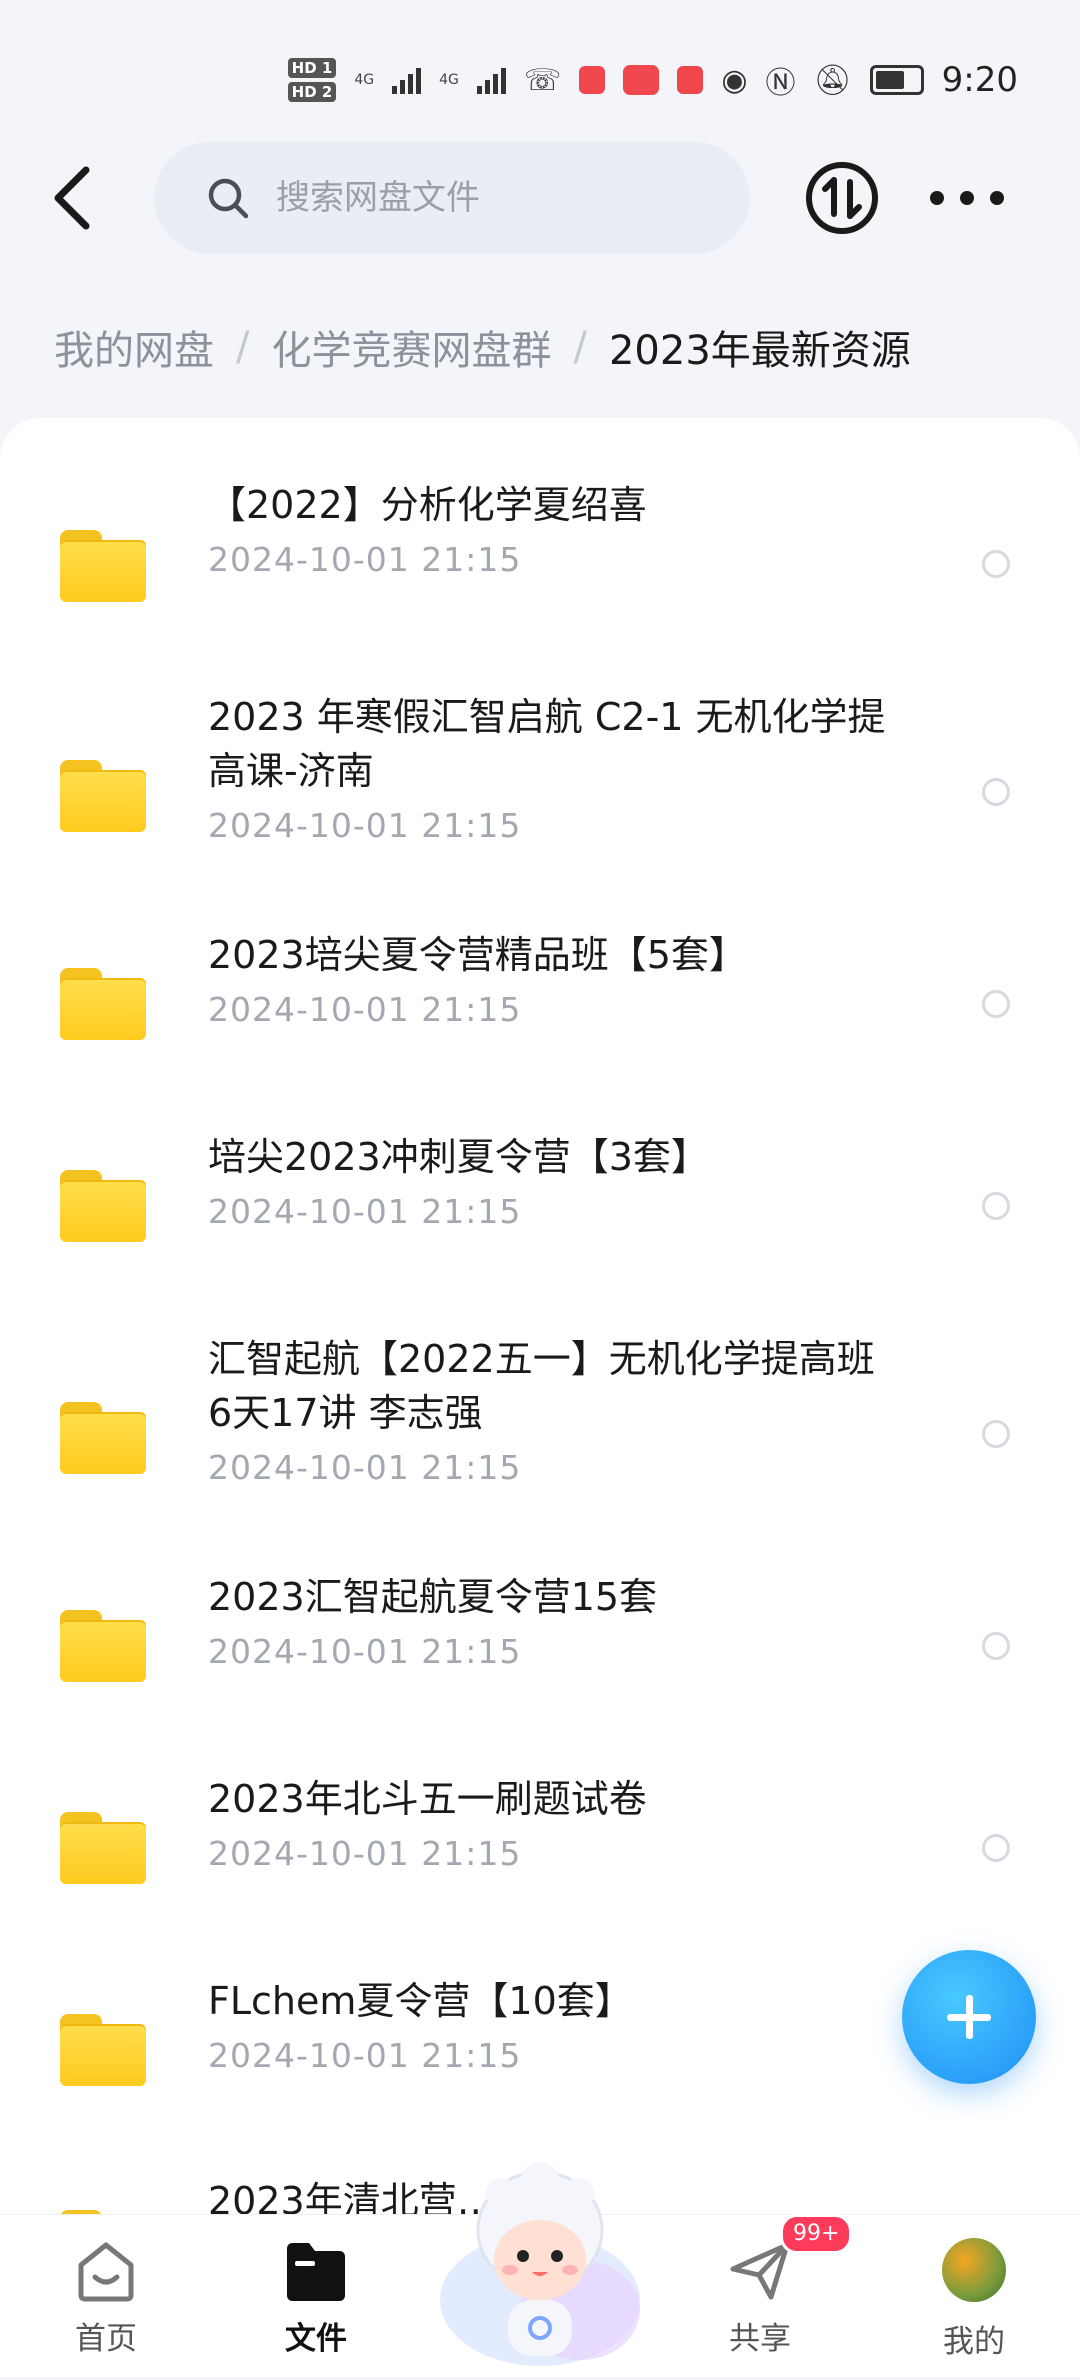 This screenshot has height=2380, width=1080. Describe the element at coordinates (433, 1597) in the screenshot. I see `file-name: 2023汇智起航夏令营15套` at that location.